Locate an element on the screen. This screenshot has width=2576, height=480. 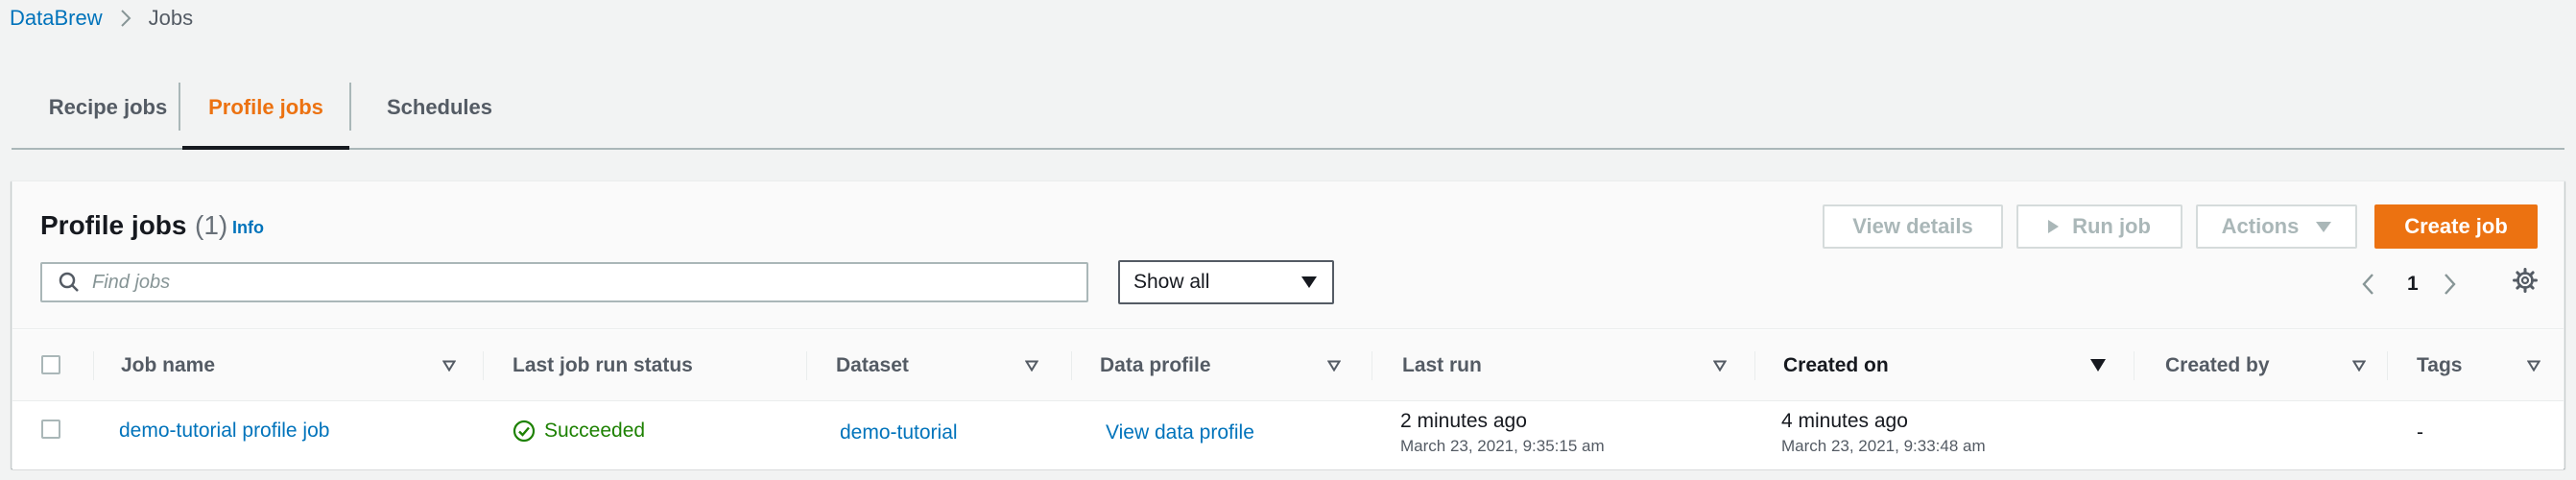
play-icon is located at coordinates (2054, 227).